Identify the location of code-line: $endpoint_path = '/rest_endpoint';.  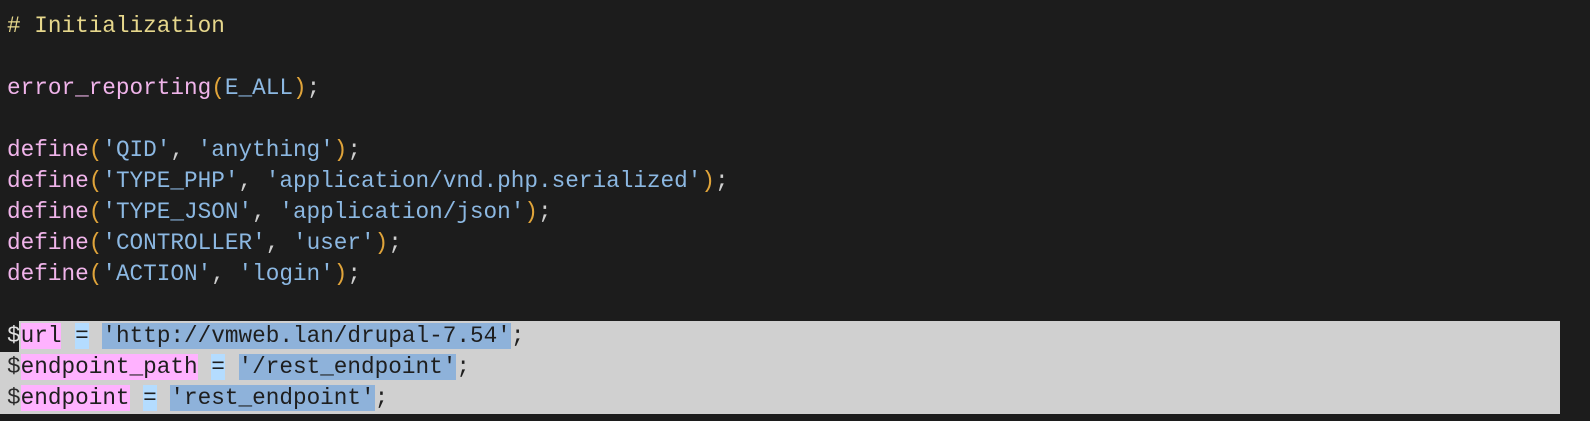
(780, 367).